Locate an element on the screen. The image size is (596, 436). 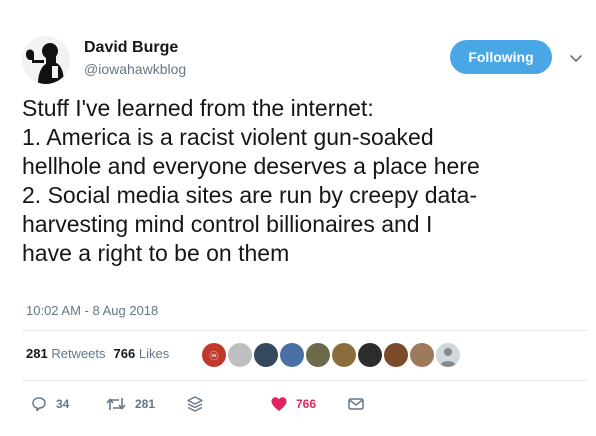
silhouette-portrait-icon is located at coordinates (46, 60).